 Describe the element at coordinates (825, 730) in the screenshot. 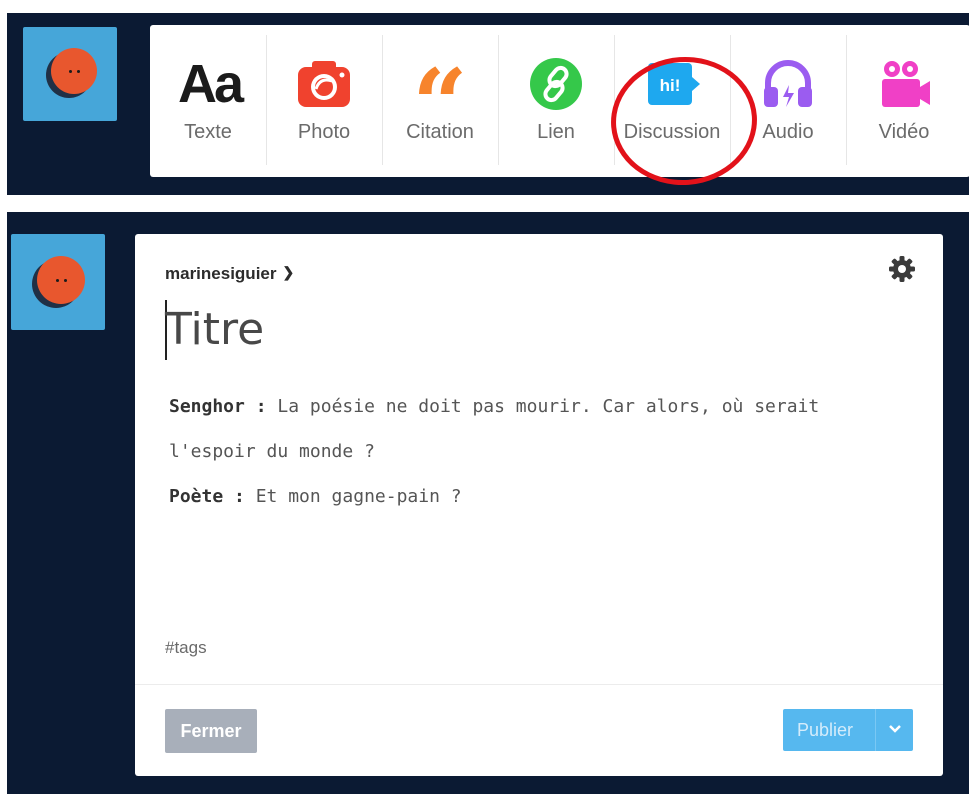

I see `publish-label: Publier` at that location.